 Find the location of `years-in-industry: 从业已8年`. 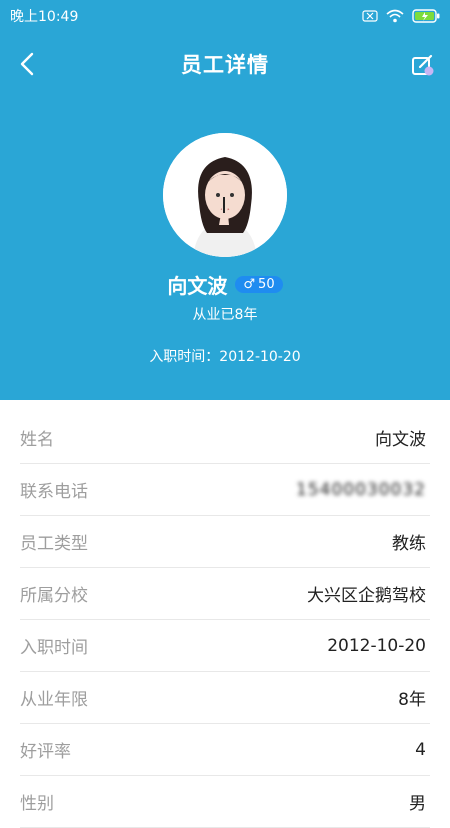

years-in-industry: 从业已8年 is located at coordinates (225, 315).